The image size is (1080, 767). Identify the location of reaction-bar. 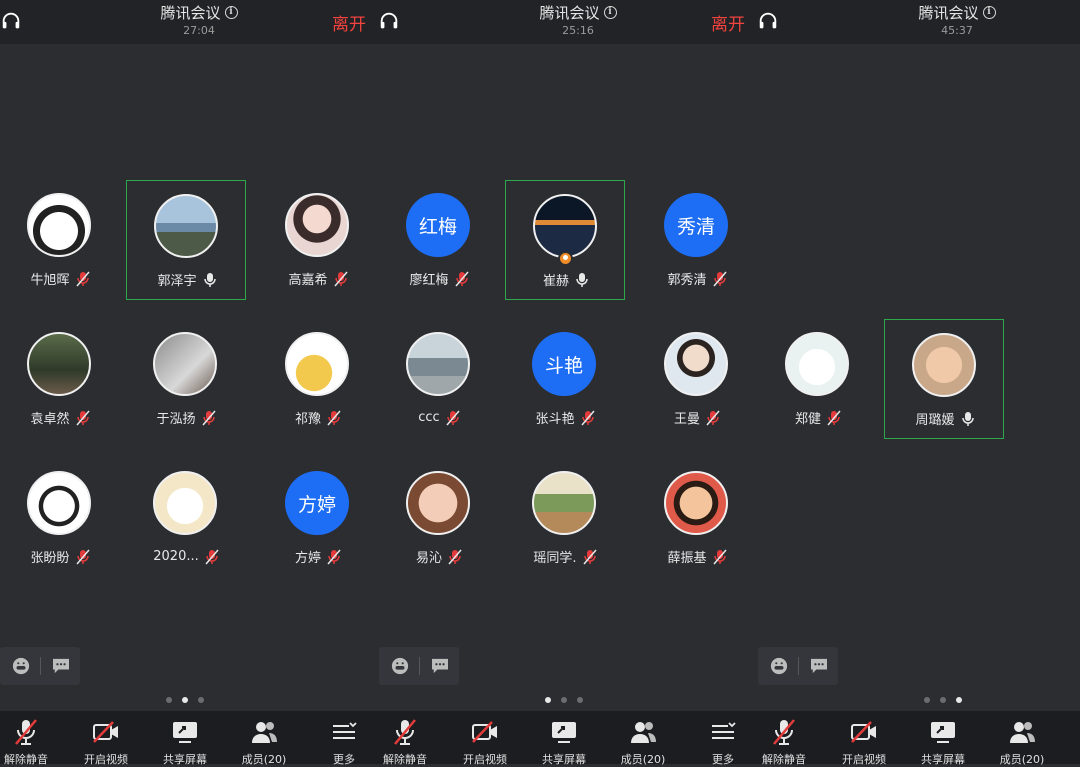
(798, 666).